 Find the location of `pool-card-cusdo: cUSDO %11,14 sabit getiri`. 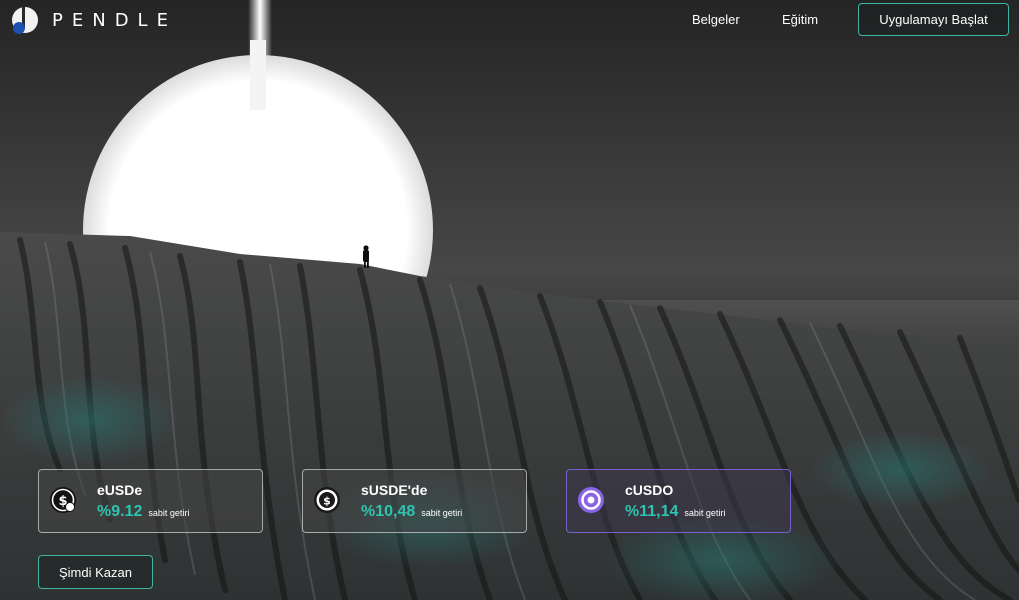

pool-card-cusdo: cUSDO %11,14 sabit getiri is located at coordinates (678, 501).